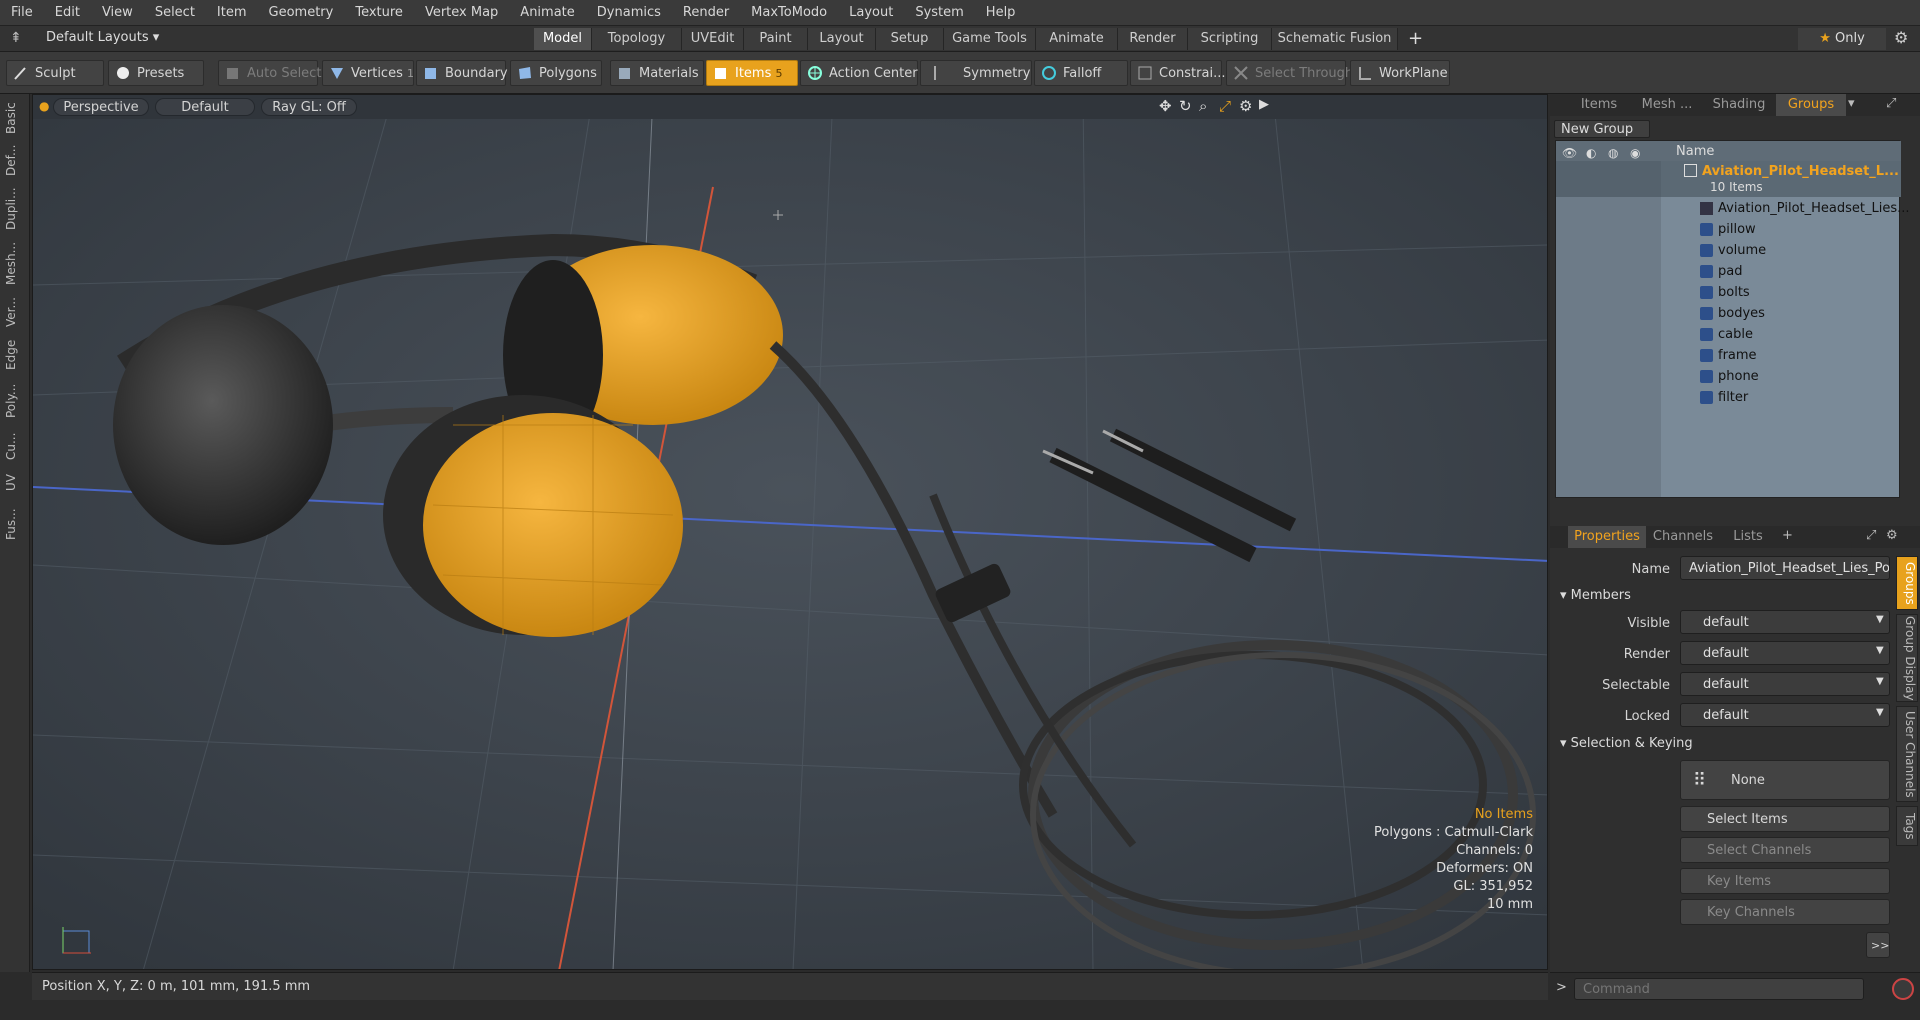 This screenshot has height=1020, width=1920. Describe the element at coordinates (1728, 271) in the screenshot. I see `list-item: pad` at that location.